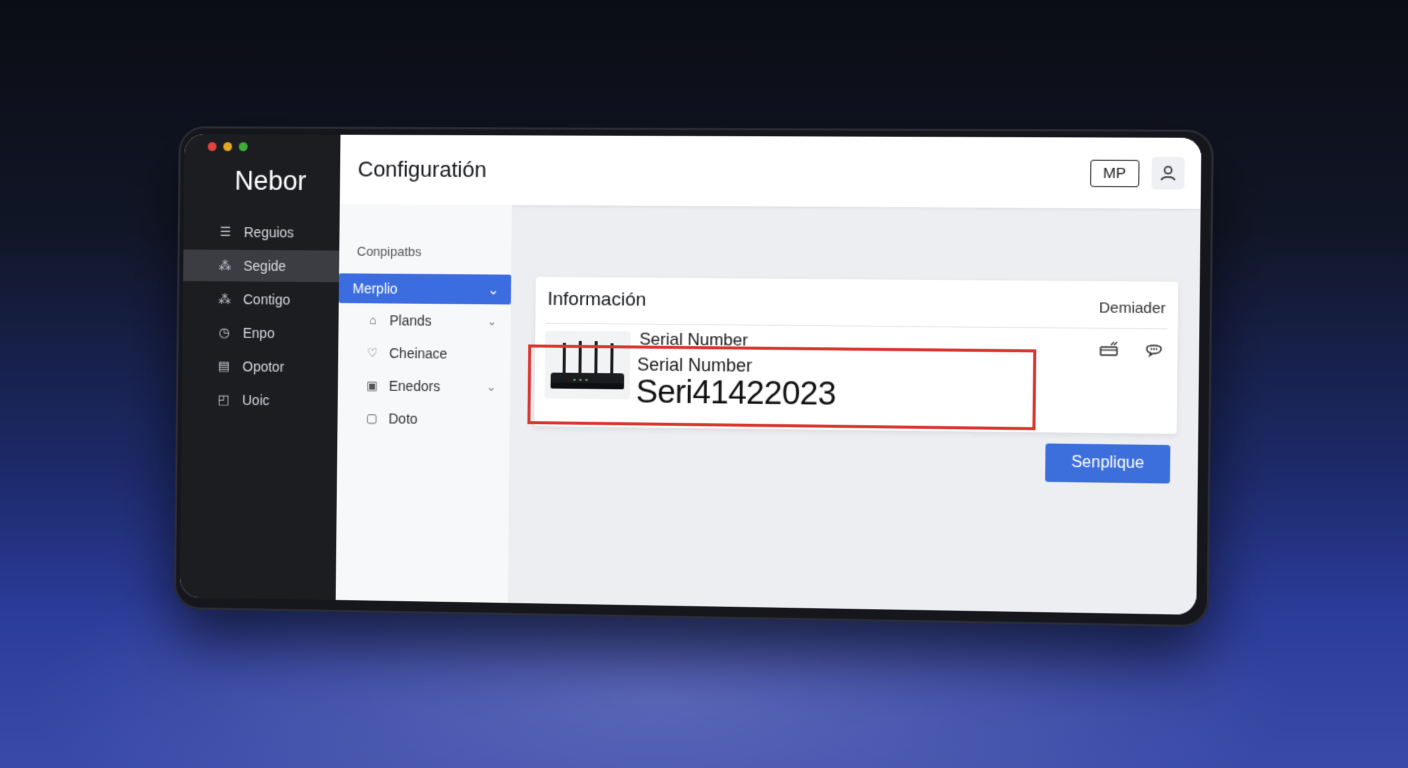 The height and width of the screenshot is (768, 1408). Describe the element at coordinates (373, 319) in the screenshot. I see `home-icon: ⌂` at that location.